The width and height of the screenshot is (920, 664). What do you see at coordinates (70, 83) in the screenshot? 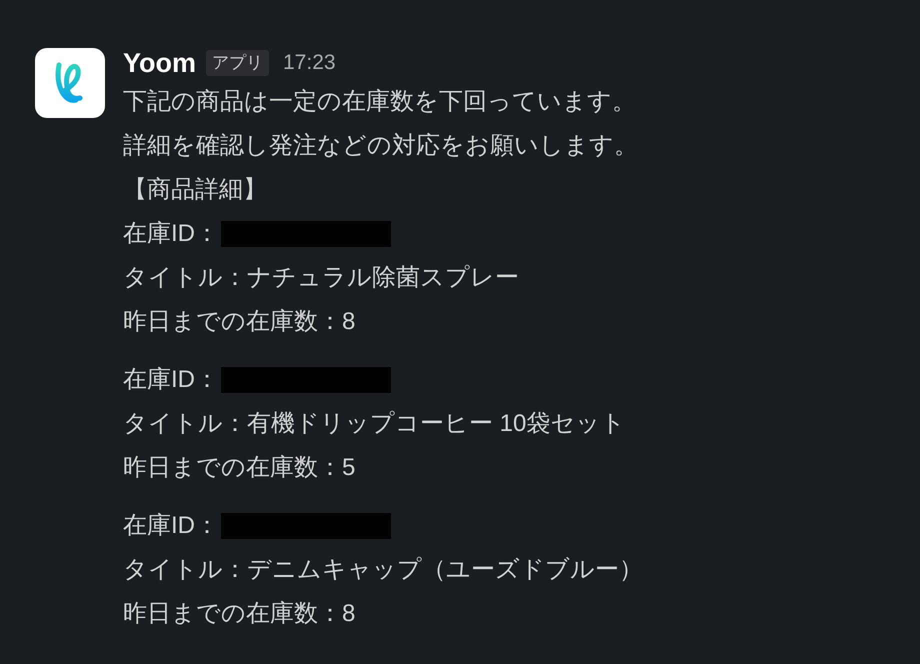
I see `app-avatar` at bounding box center [70, 83].